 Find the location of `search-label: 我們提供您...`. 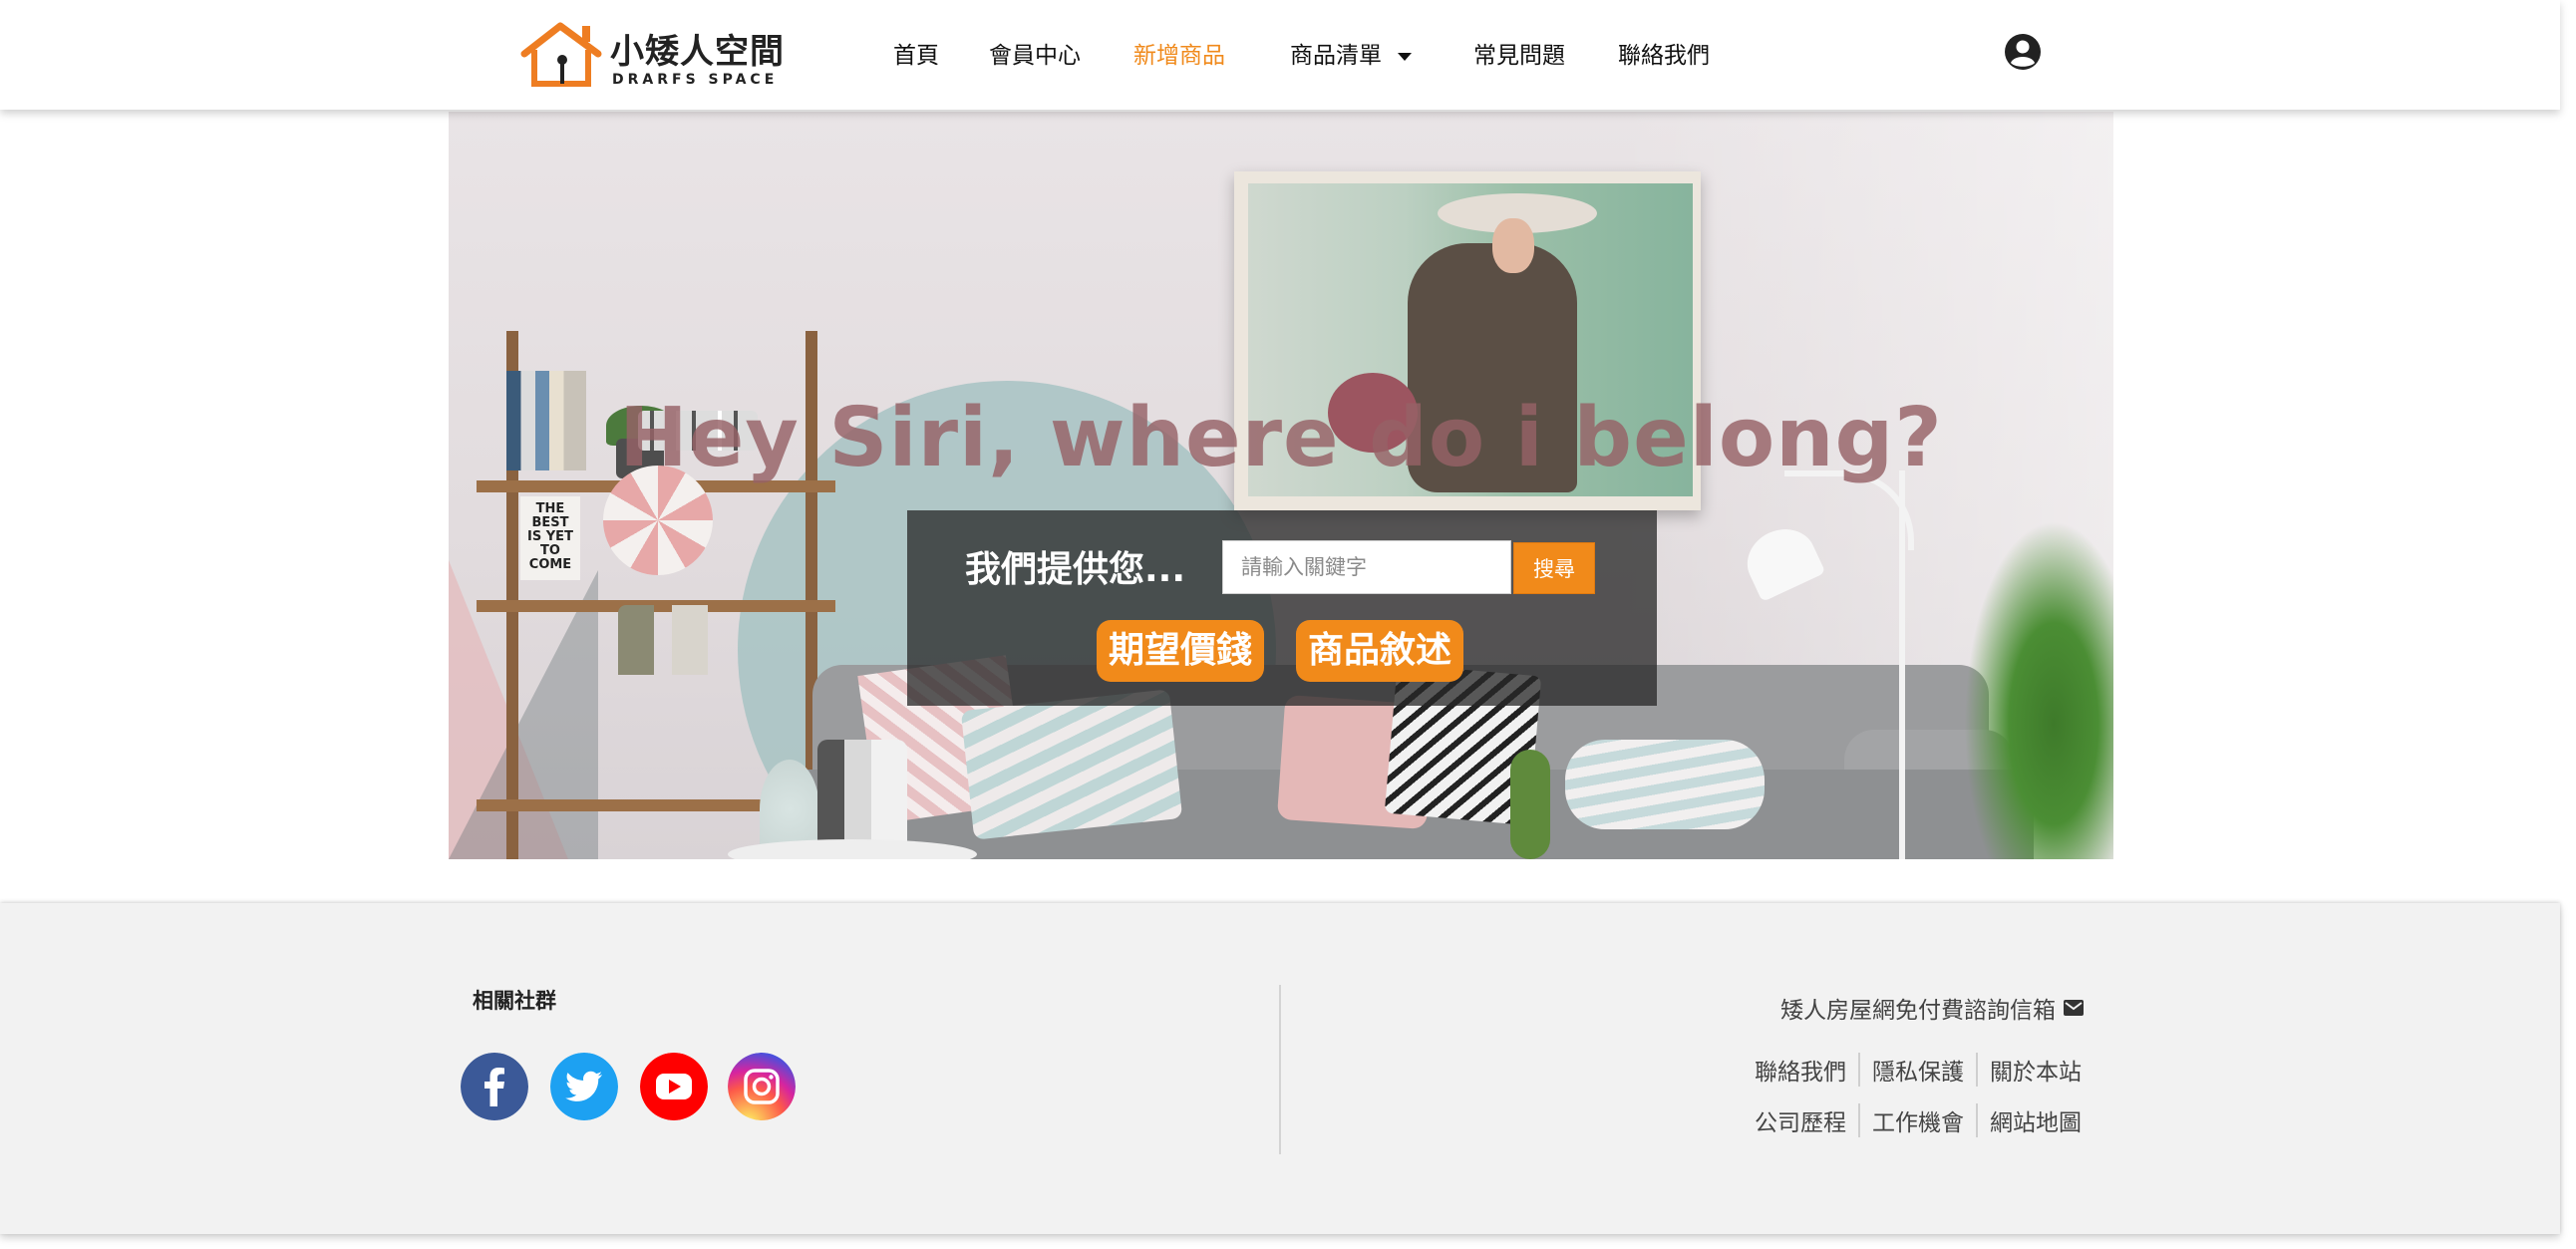

search-label: 我們提供您... is located at coordinates (1075, 569).